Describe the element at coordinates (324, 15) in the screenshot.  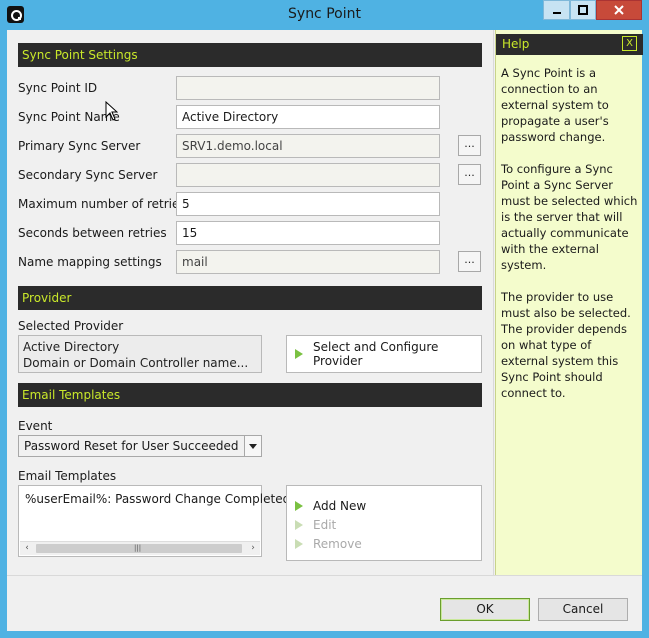
I see `title-bar: Sync Point` at that location.